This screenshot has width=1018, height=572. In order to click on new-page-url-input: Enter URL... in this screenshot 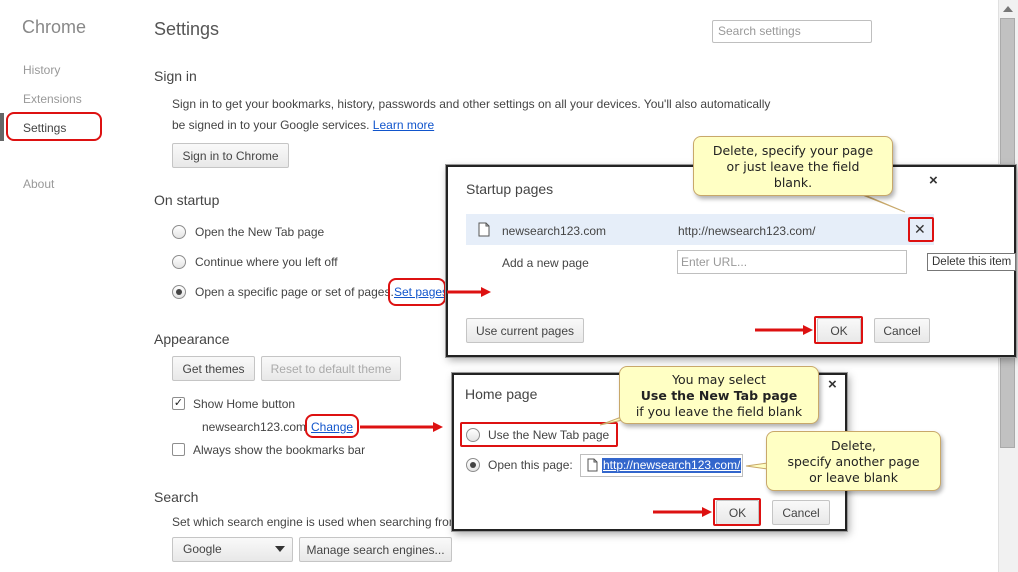, I will do `click(792, 262)`.